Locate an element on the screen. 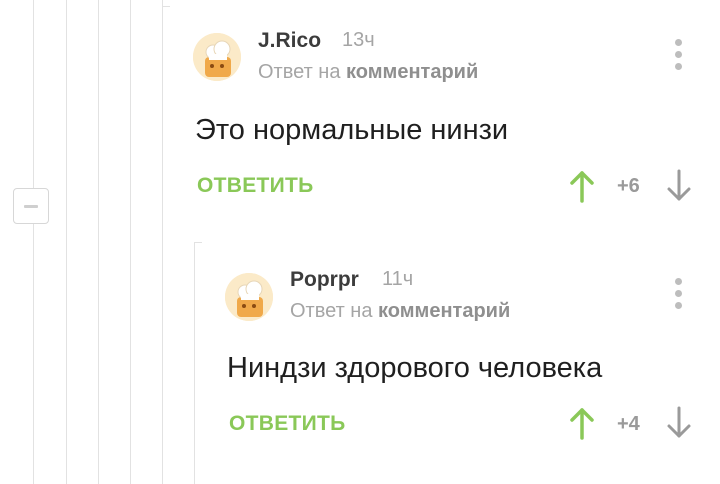 The width and height of the screenshot is (720, 484). comment-text: Это нормальные нинзи is located at coordinates (352, 130).